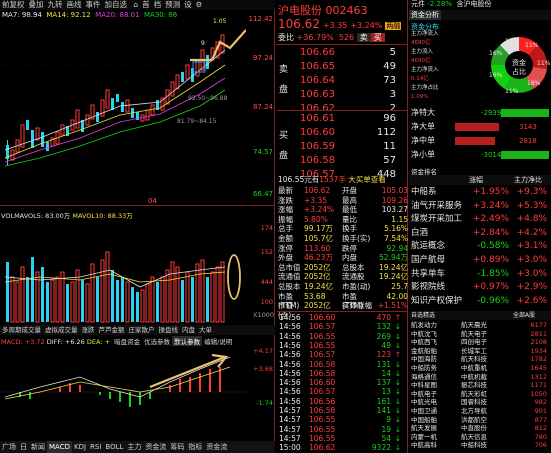 This screenshot has height=453, width=551. What do you see at coordinates (480, 402) in the screenshot?
I see `stock-pair-row: 中航光电 国睿科技 982` at bounding box center [480, 402].